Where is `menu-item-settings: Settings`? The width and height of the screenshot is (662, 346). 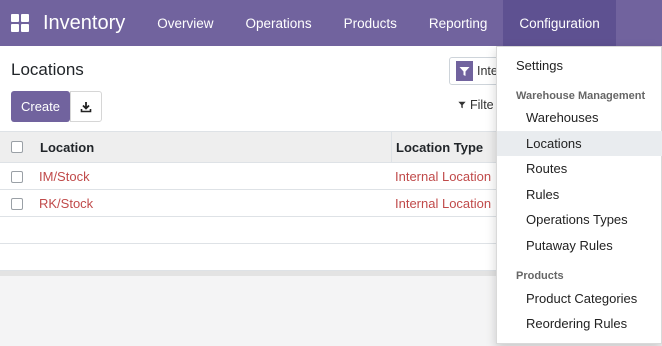 menu-item-settings: Settings is located at coordinates (579, 65).